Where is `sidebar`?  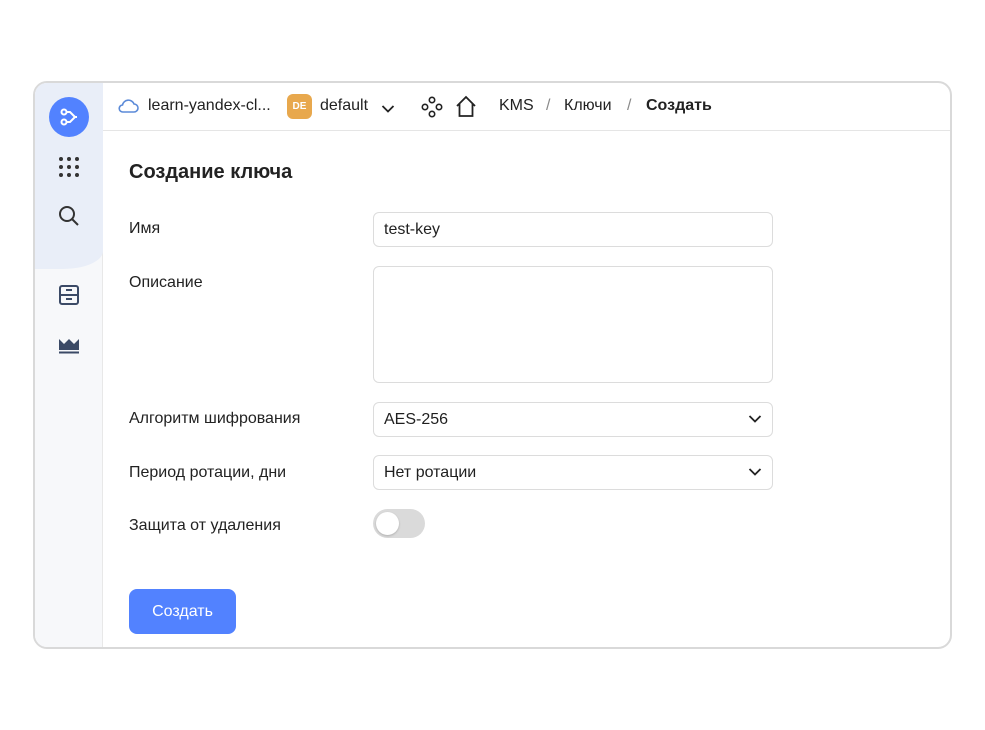
sidebar is located at coordinates (69, 365).